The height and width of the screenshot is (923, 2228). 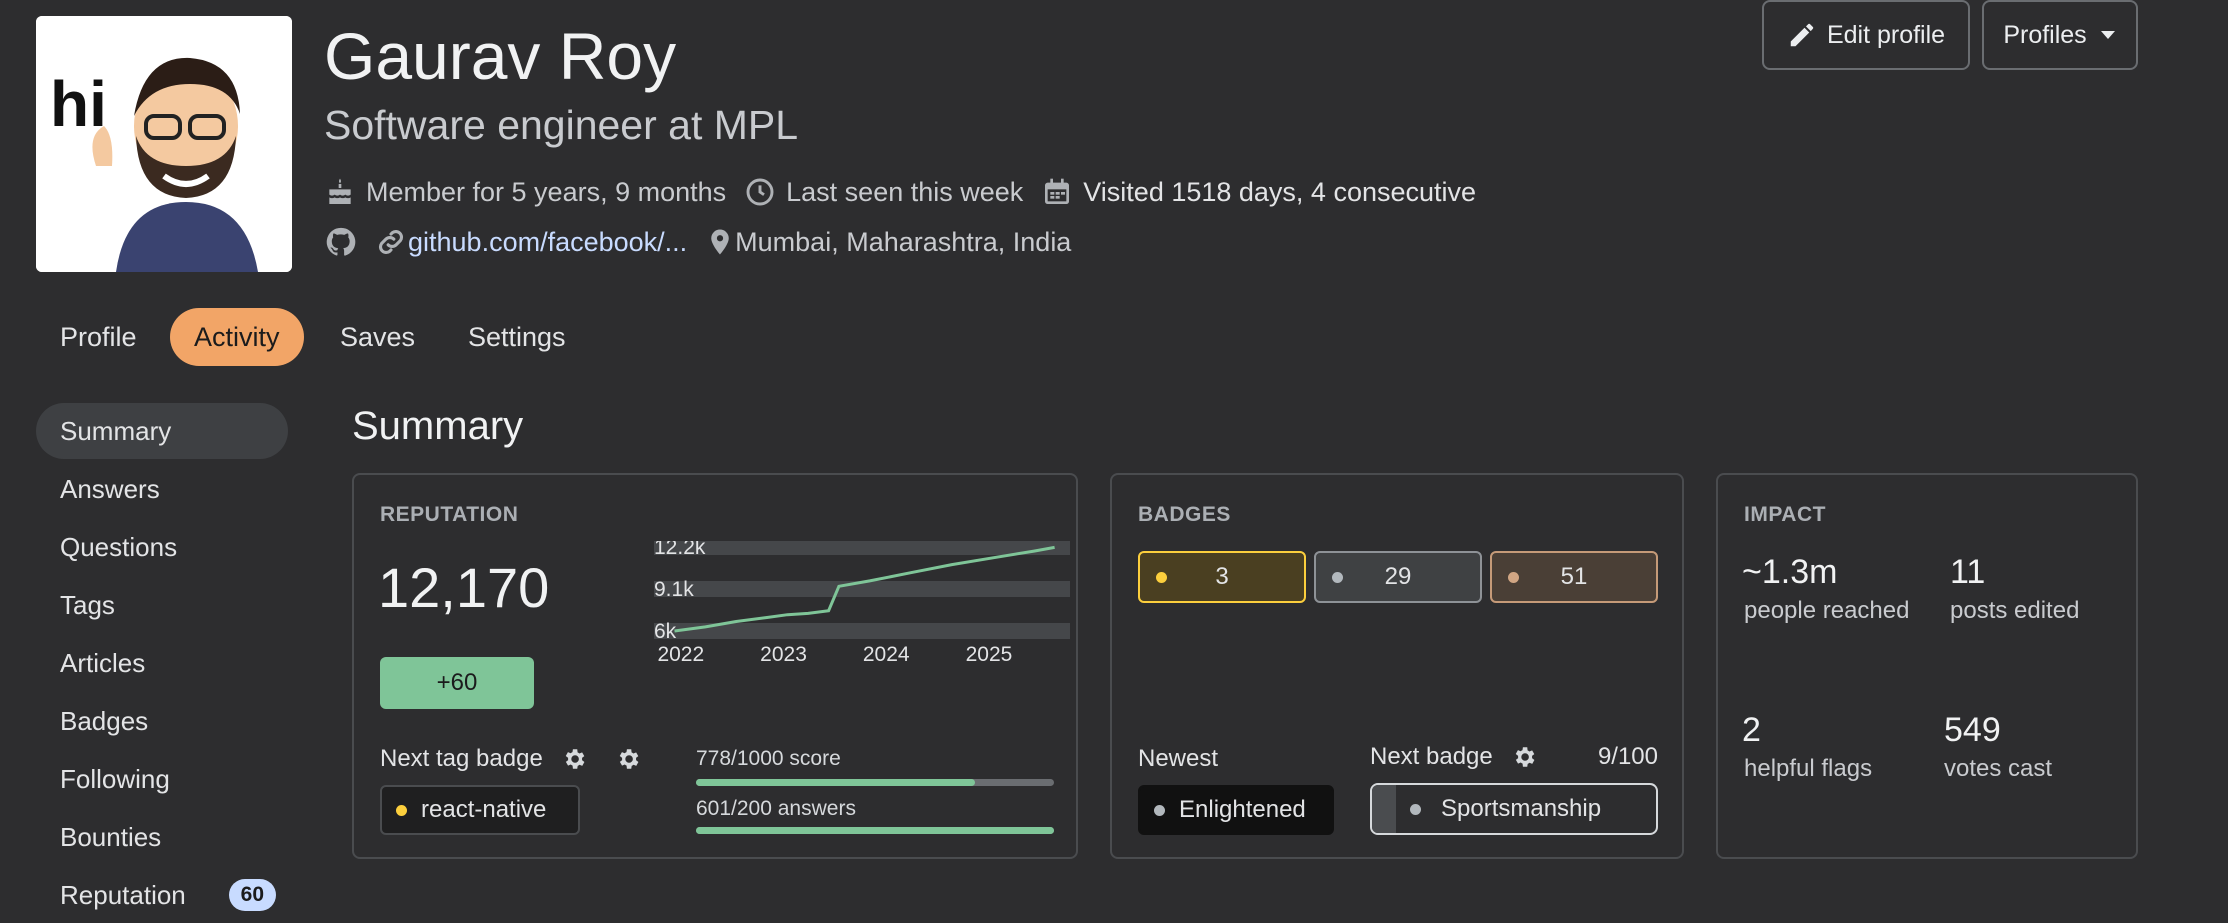 What do you see at coordinates (341, 242) in the screenshot?
I see `github-icon` at bounding box center [341, 242].